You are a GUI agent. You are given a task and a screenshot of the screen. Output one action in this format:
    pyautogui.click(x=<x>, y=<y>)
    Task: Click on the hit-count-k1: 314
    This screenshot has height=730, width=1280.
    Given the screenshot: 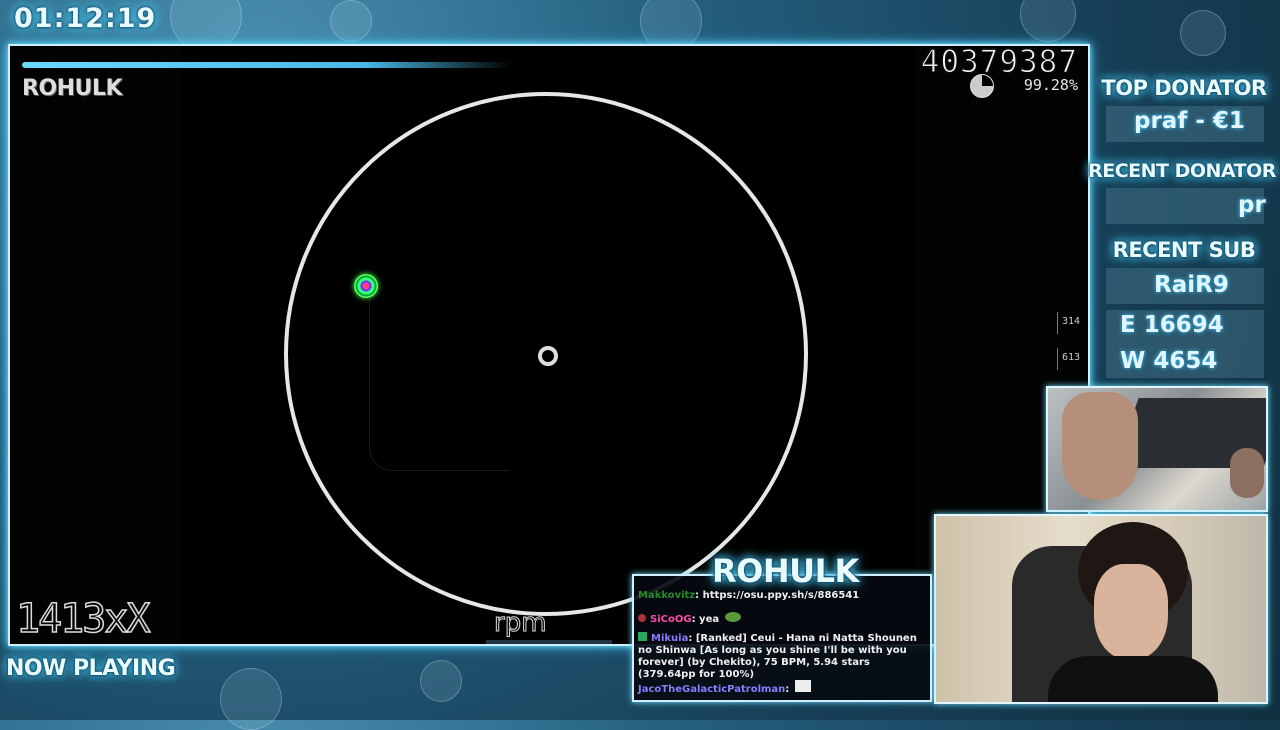 What is the action you would take?
    pyautogui.click(x=1070, y=321)
    